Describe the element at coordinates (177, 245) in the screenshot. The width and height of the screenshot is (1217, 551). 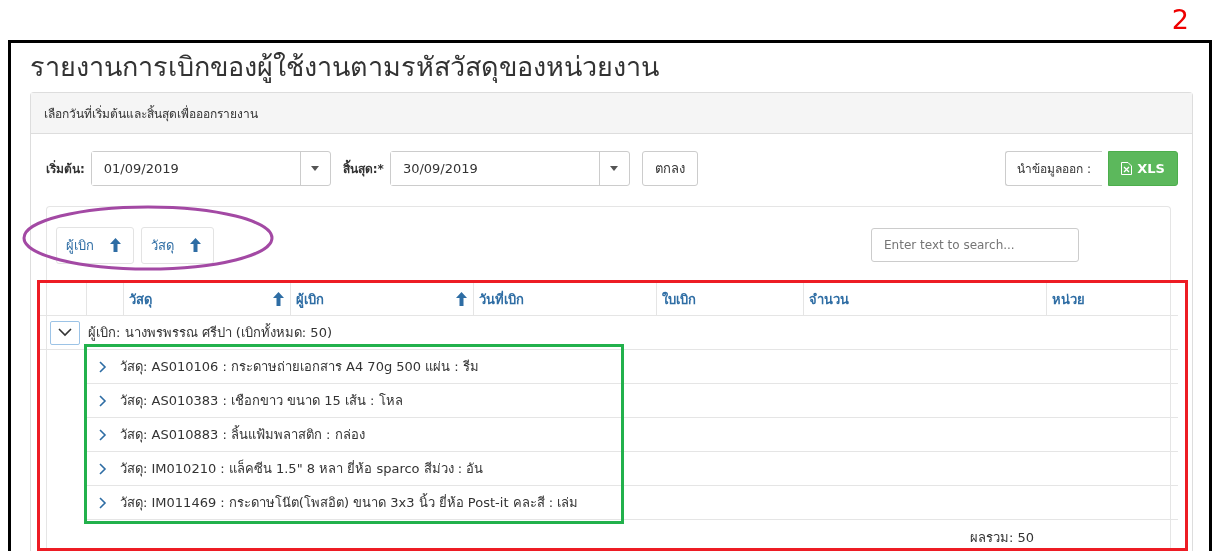
I see `group-chip: วัสดุ` at that location.